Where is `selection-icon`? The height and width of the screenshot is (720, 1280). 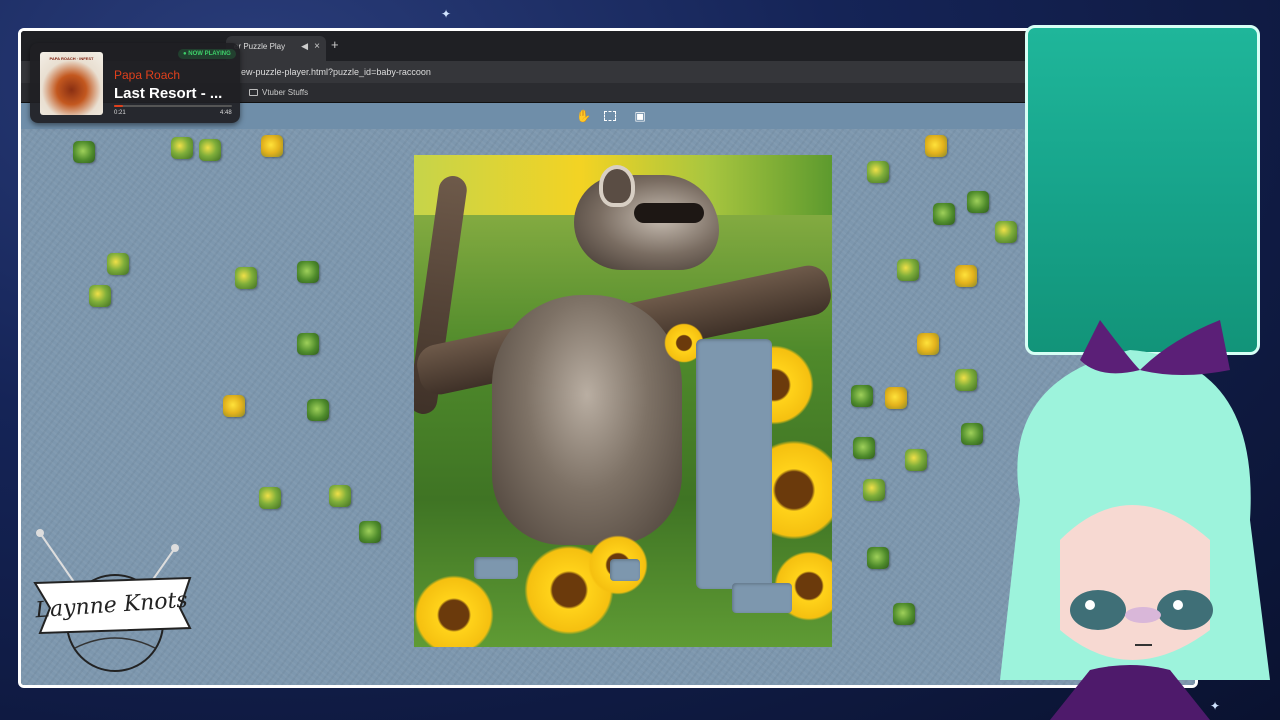
selection-icon is located at coordinates (610, 116).